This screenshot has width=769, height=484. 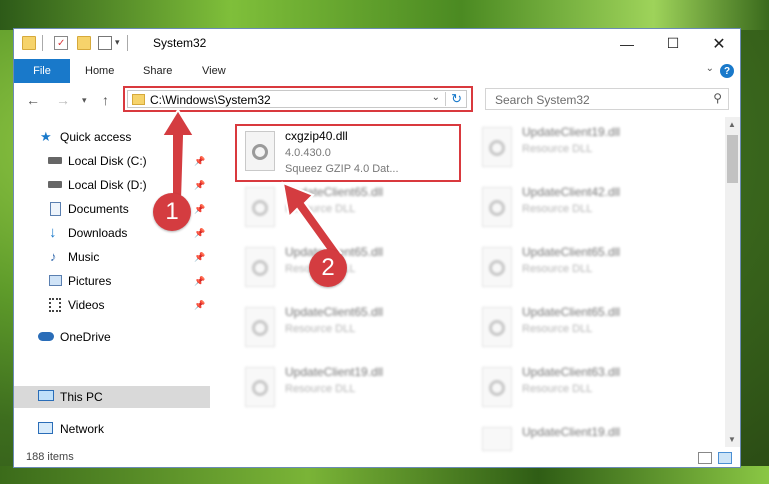 I want to click on search-icon: ⚲, so click(x=717, y=98).